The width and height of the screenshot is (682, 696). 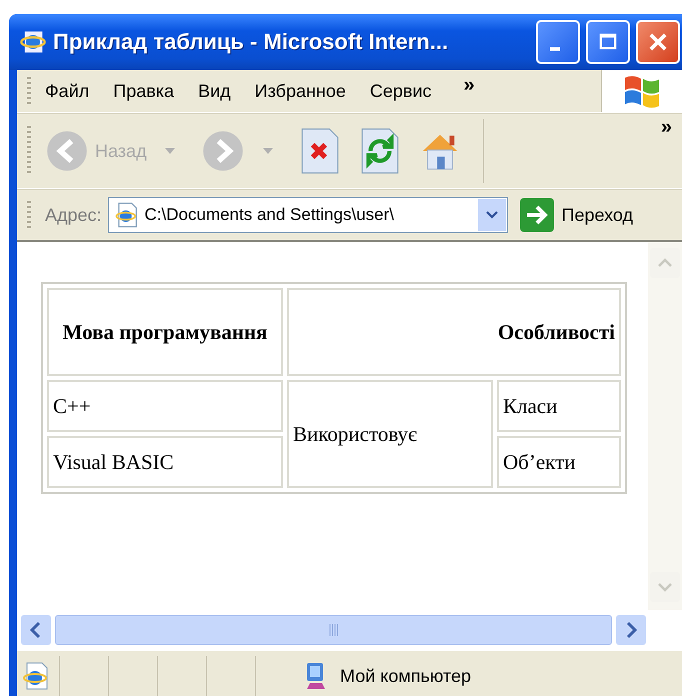 I want to click on maximize-button, so click(x=608, y=42).